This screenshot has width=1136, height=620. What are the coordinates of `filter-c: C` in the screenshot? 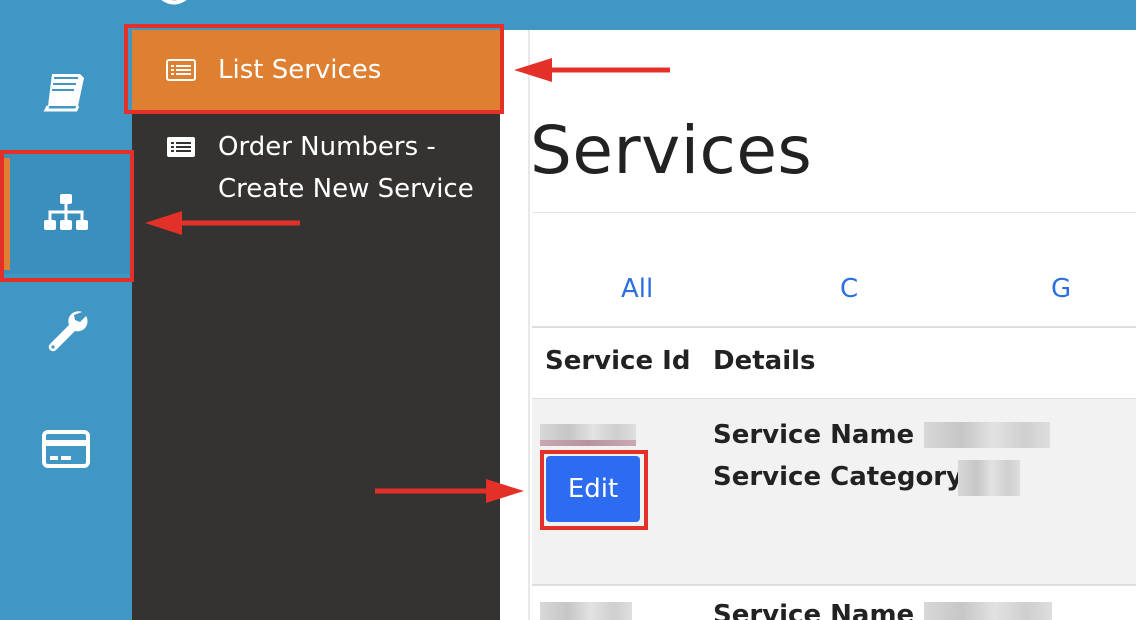 It's located at (849, 289).